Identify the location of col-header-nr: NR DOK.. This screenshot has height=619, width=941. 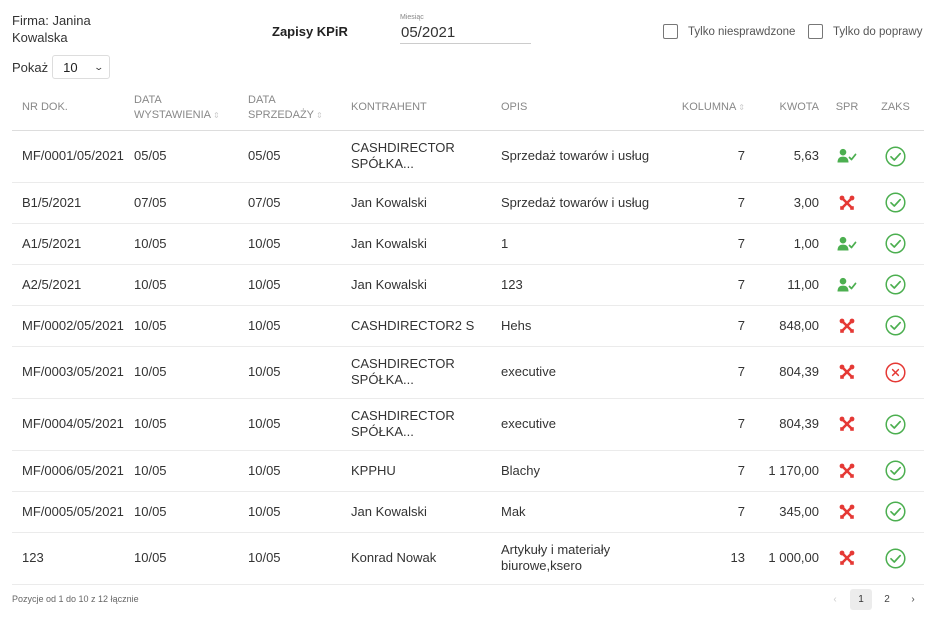
(73, 108).